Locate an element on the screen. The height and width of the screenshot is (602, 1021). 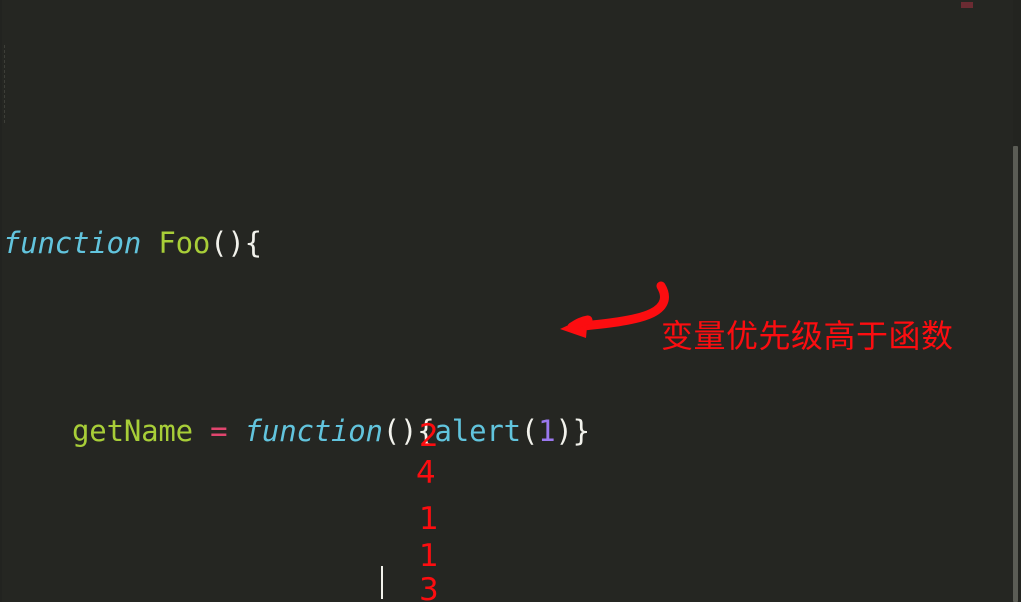
token-brace-close: } is located at coordinates (581, 430).